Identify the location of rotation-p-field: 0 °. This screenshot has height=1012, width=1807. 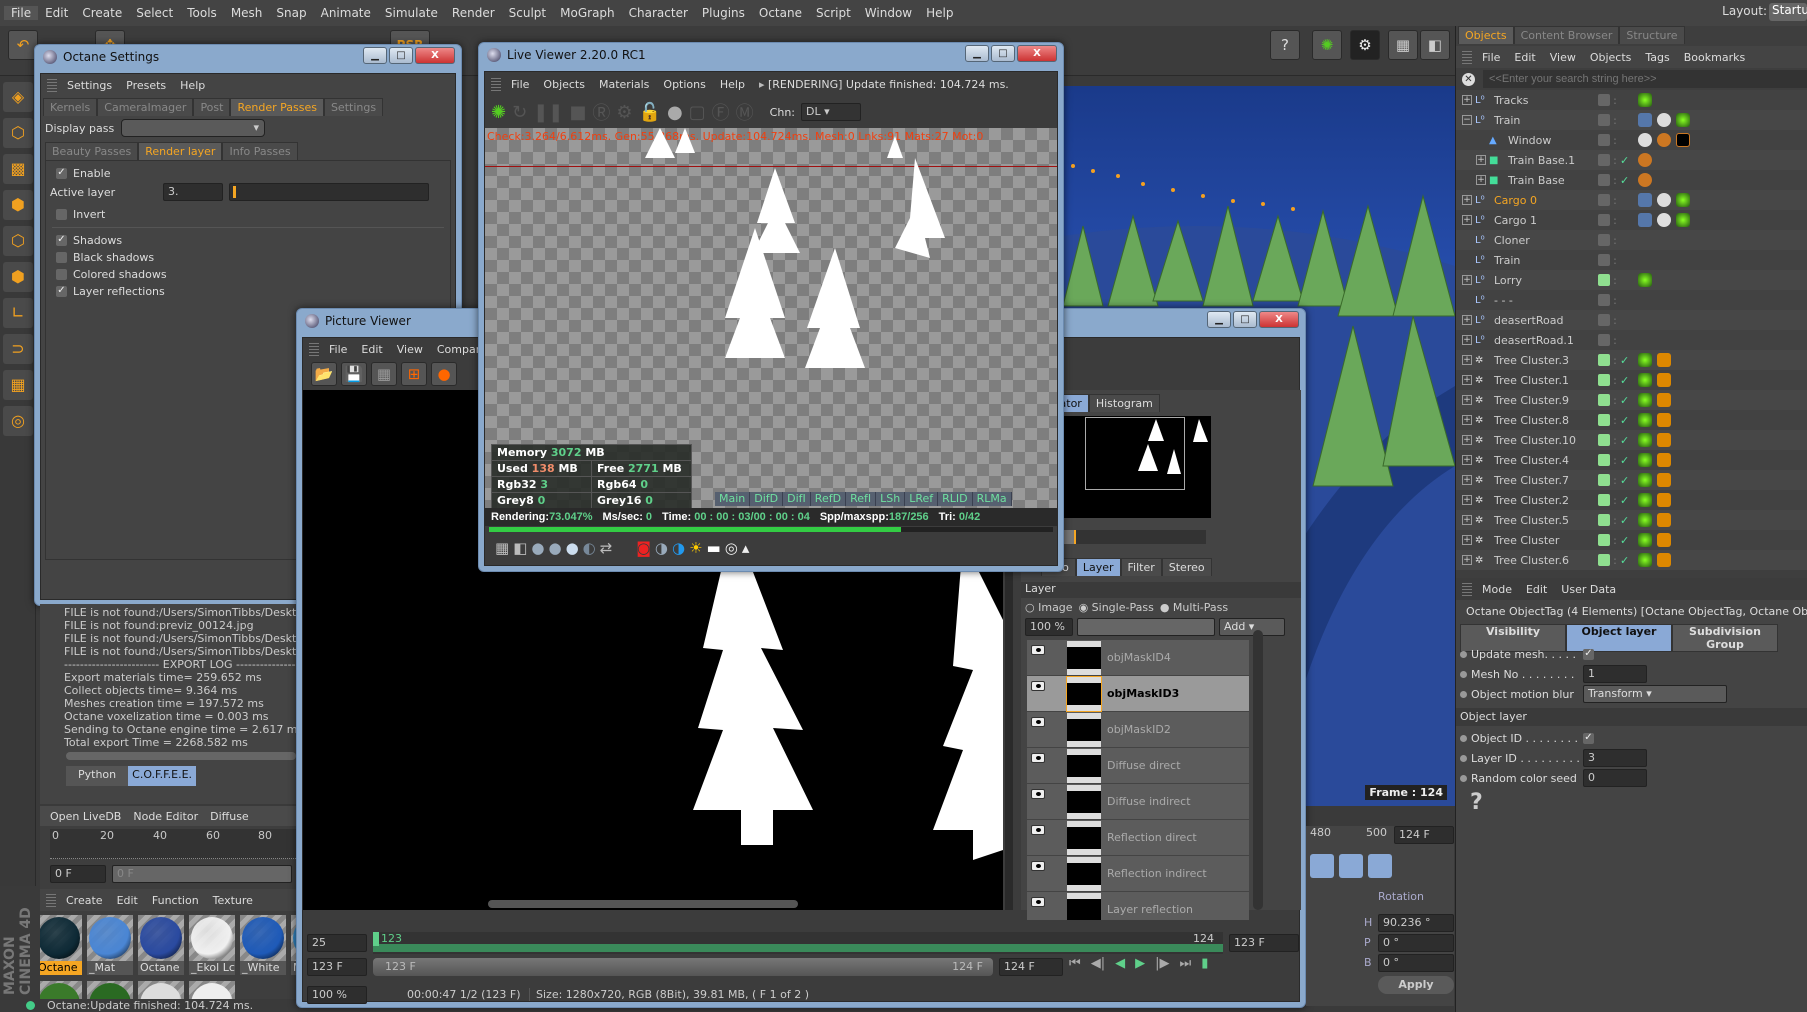
(1416, 943).